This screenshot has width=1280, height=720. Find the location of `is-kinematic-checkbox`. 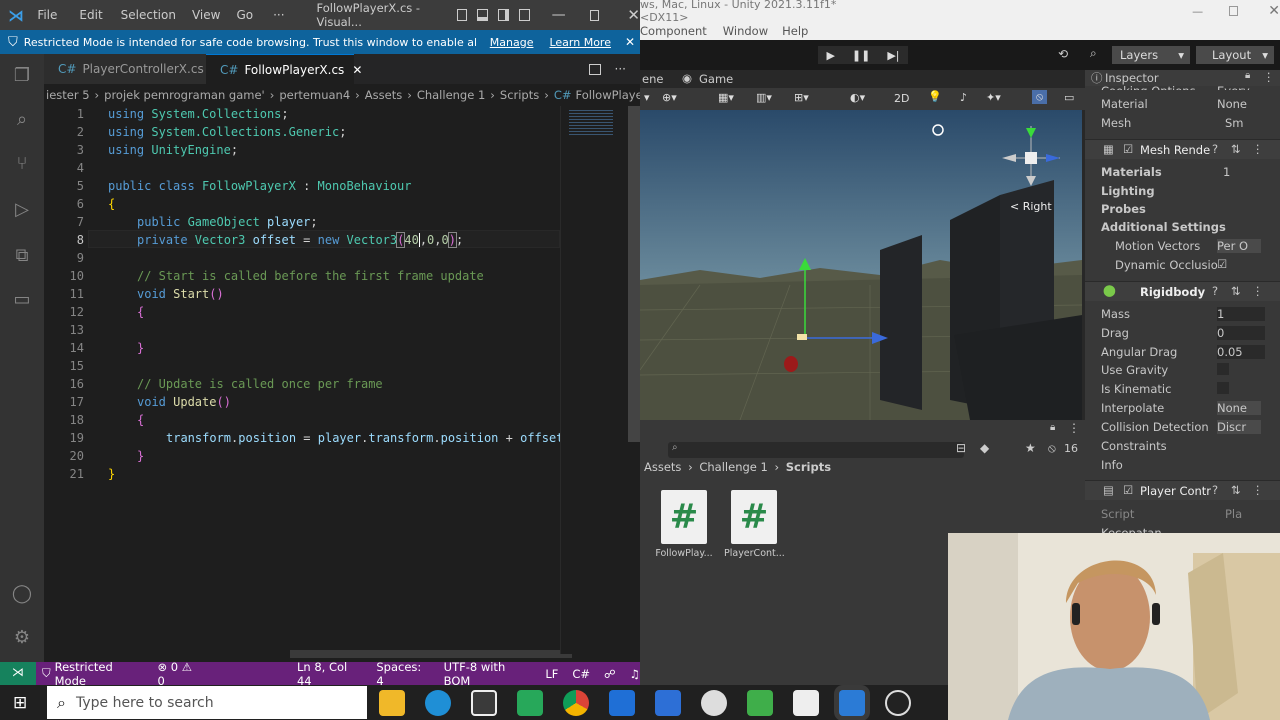

is-kinematic-checkbox is located at coordinates (1223, 388).